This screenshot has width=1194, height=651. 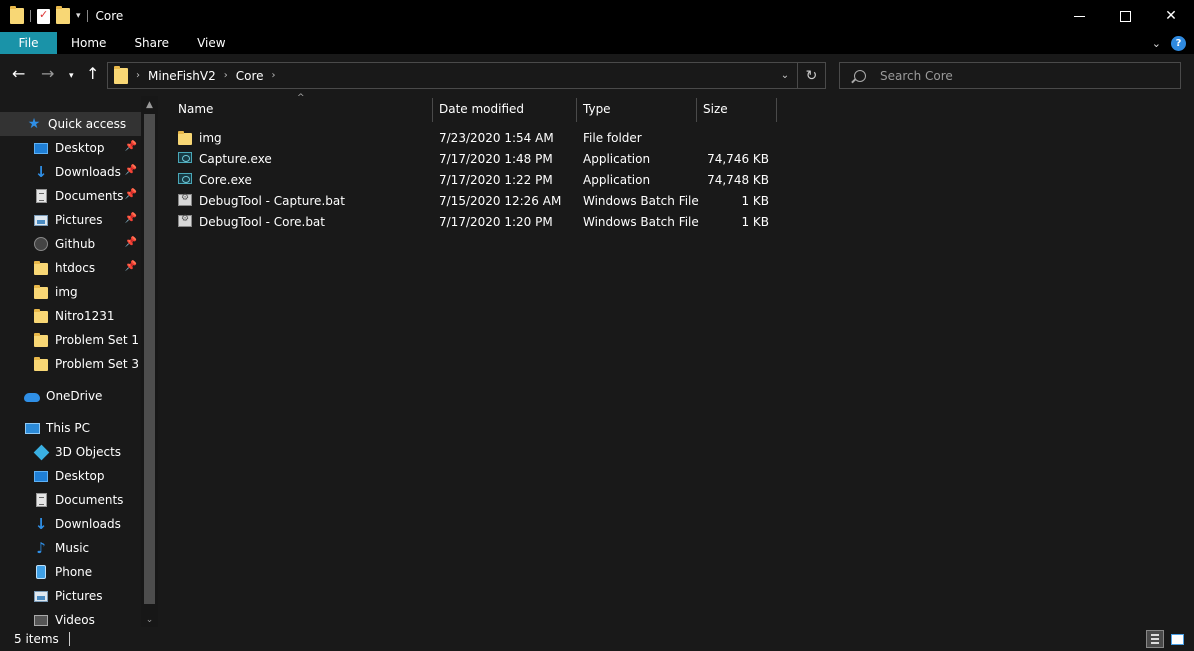 What do you see at coordinates (71, 76) in the screenshot?
I see `recent-locations-icon: ▾` at bounding box center [71, 76].